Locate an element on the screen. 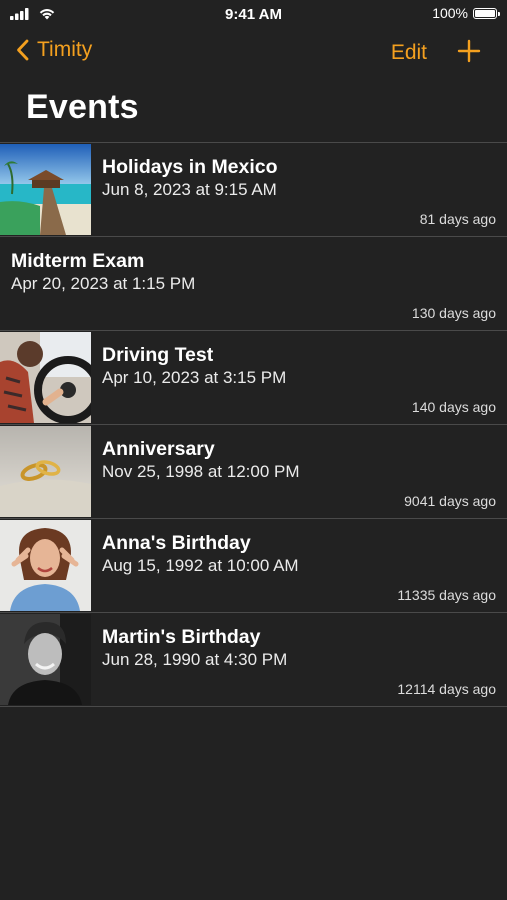 The image size is (507, 900). event-date: Apr 20, 2023 at 1:15 PM is located at coordinates (103, 283).